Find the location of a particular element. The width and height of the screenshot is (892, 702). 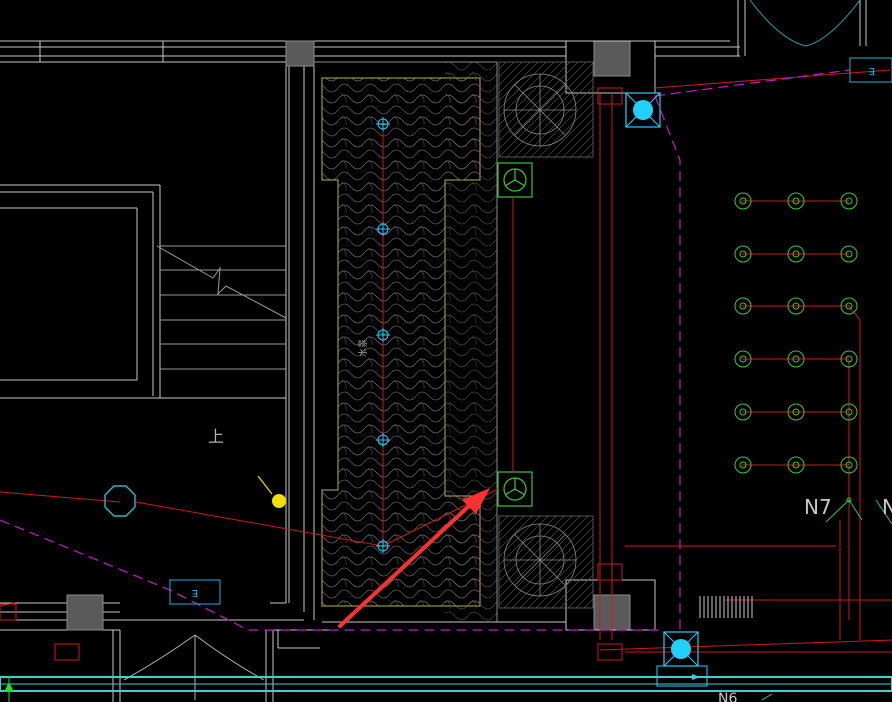

circuit-ticks is located at coordinates (826, 599).